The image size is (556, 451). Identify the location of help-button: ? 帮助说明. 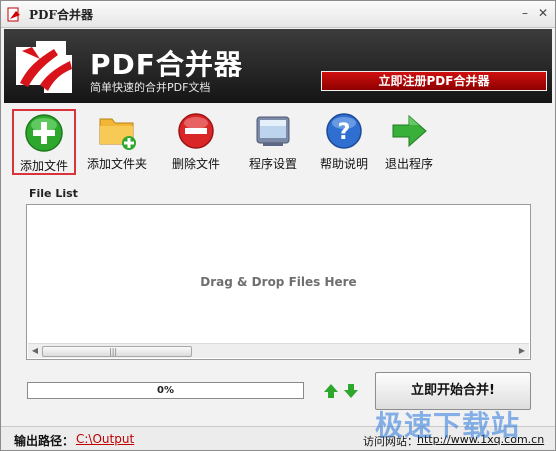
(344, 142).